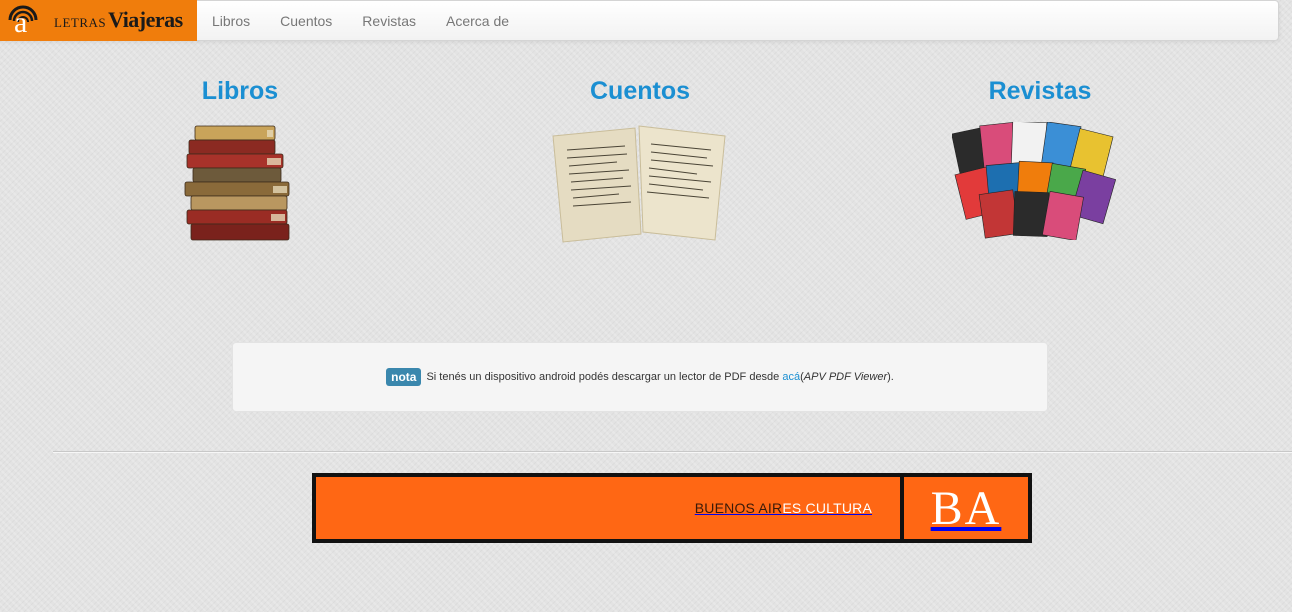 Image resolution: width=1292 pixels, height=612 pixels. What do you see at coordinates (80, 22) in the screenshot?
I see `brand-text-small: LETRAS` at bounding box center [80, 22].